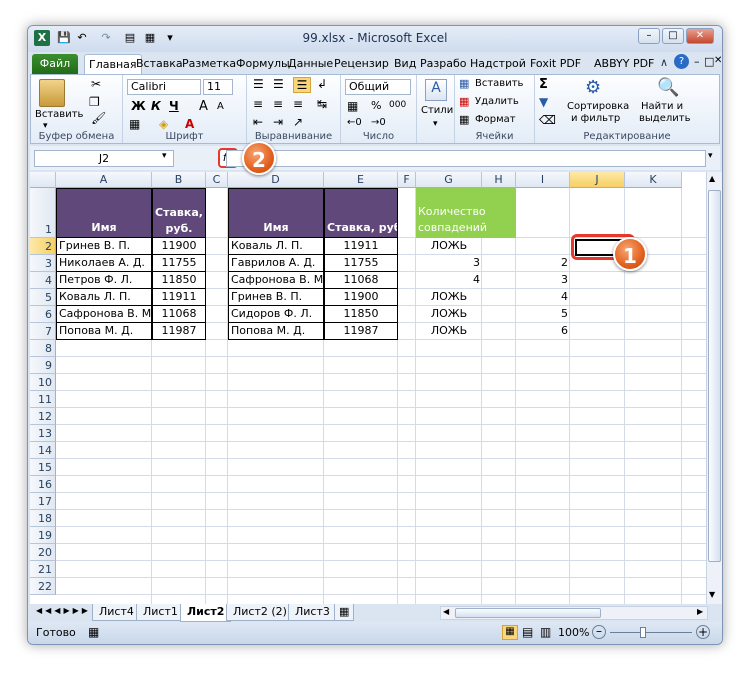 Image resolution: width=750 pixels, height=673 pixels. I want to click on table2-rate-cell: 11911, so click(361, 246).